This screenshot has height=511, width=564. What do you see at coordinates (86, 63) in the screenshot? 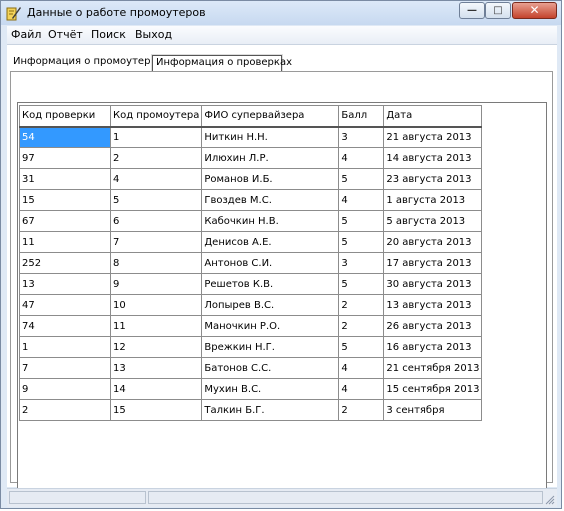
I see `tab-promoters-info: Информация о промоутерах` at bounding box center [86, 63].